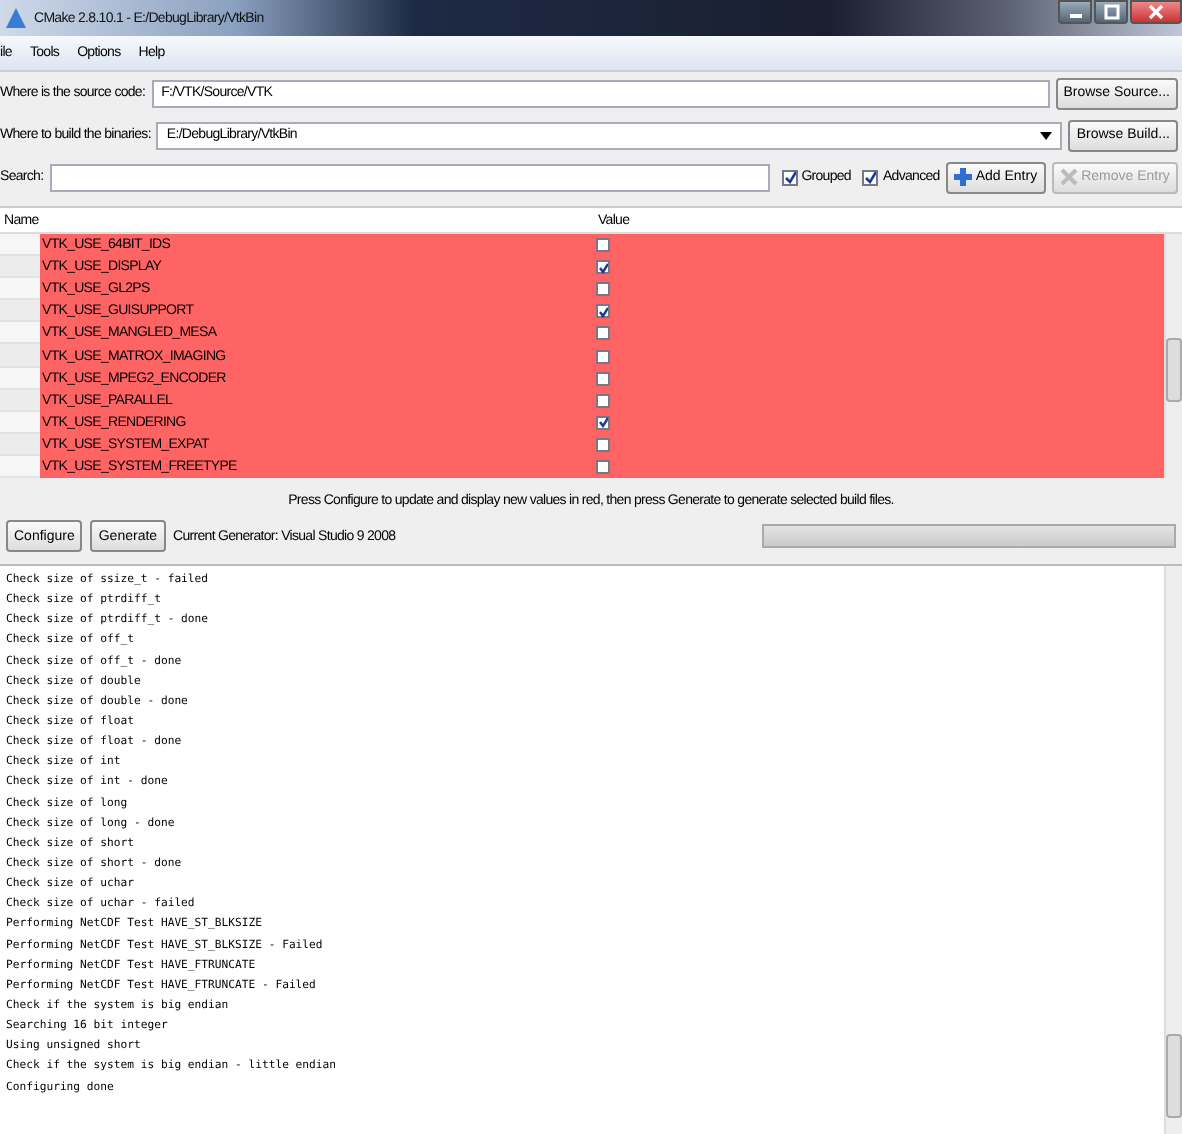  I want to click on close-icon, so click(1156, 12).